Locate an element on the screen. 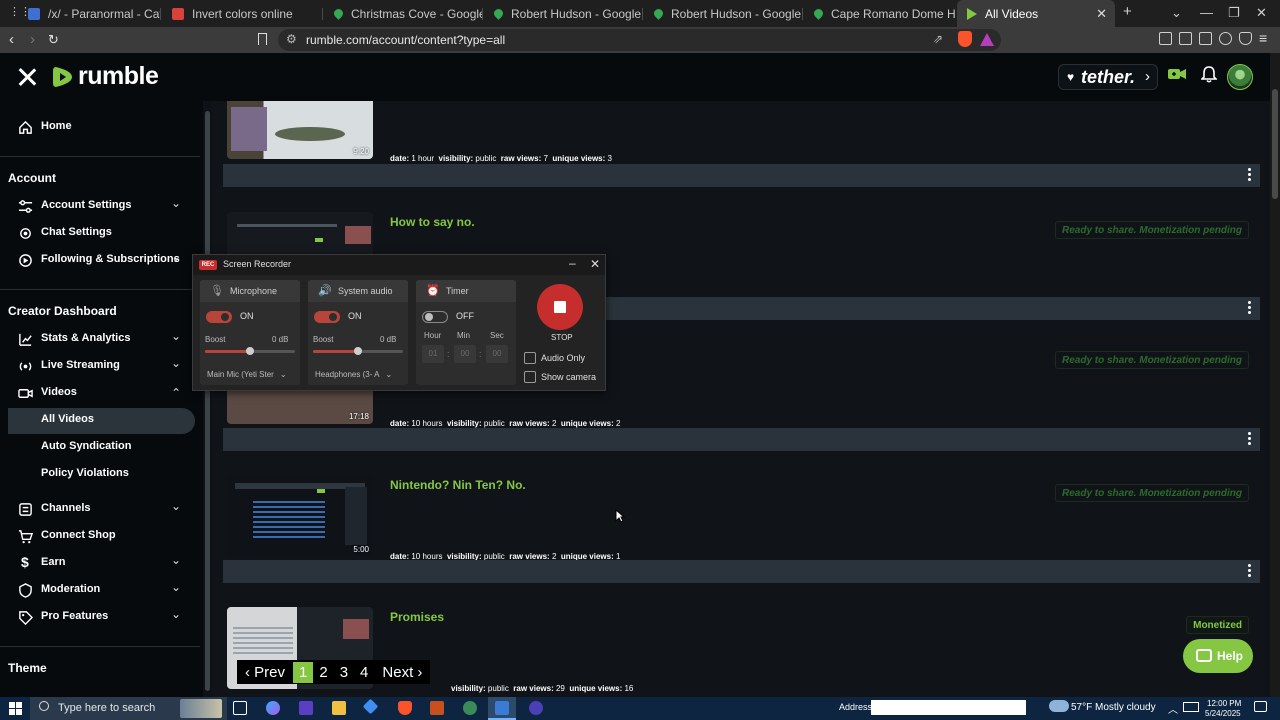 Image resolution: width=1280 pixels, height=720 pixels. stop-recording-button is located at coordinates (560, 307).